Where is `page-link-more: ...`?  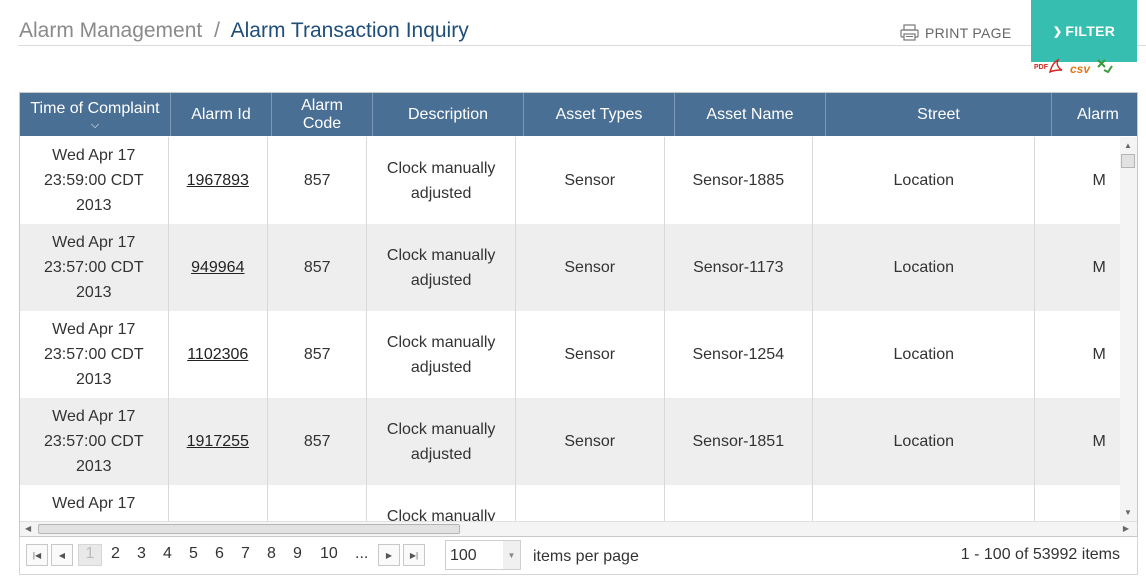 page-link-more: ... is located at coordinates (361, 554).